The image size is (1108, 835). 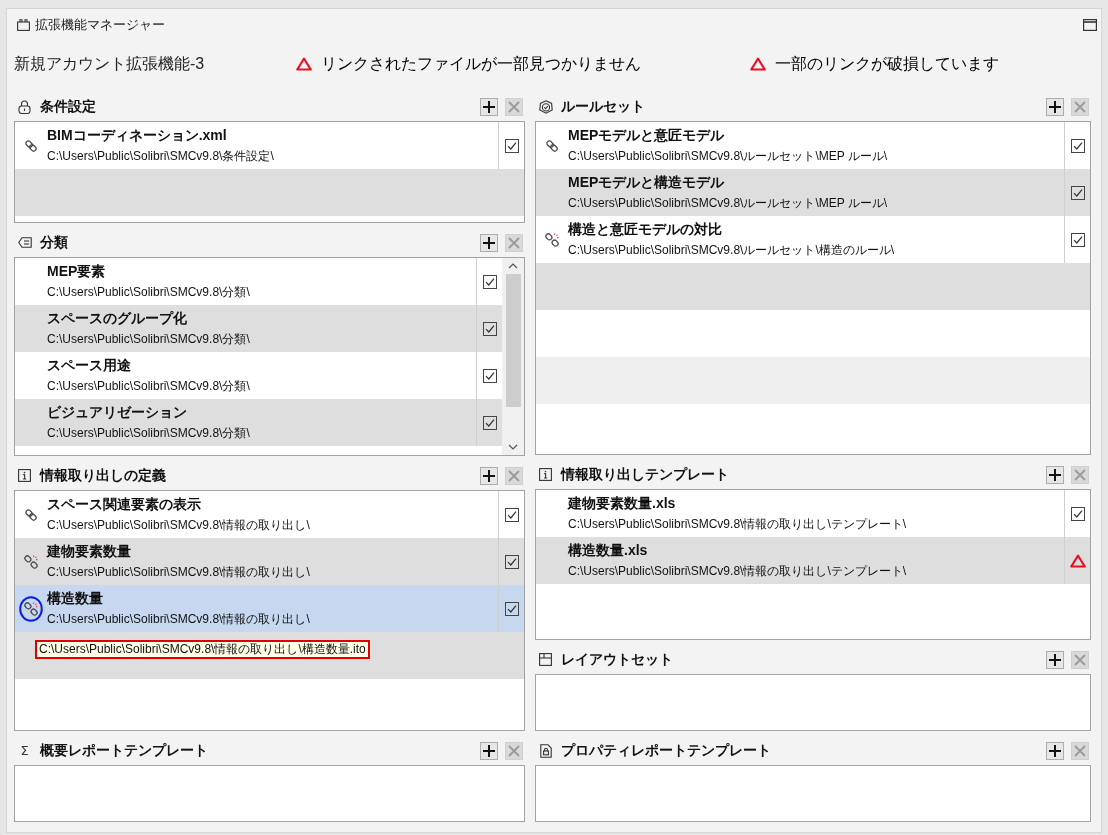 What do you see at coordinates (622, 503) in the screenshot?
I see `file-name: 建物要素数量.xls` at bounding box center [622, 503].